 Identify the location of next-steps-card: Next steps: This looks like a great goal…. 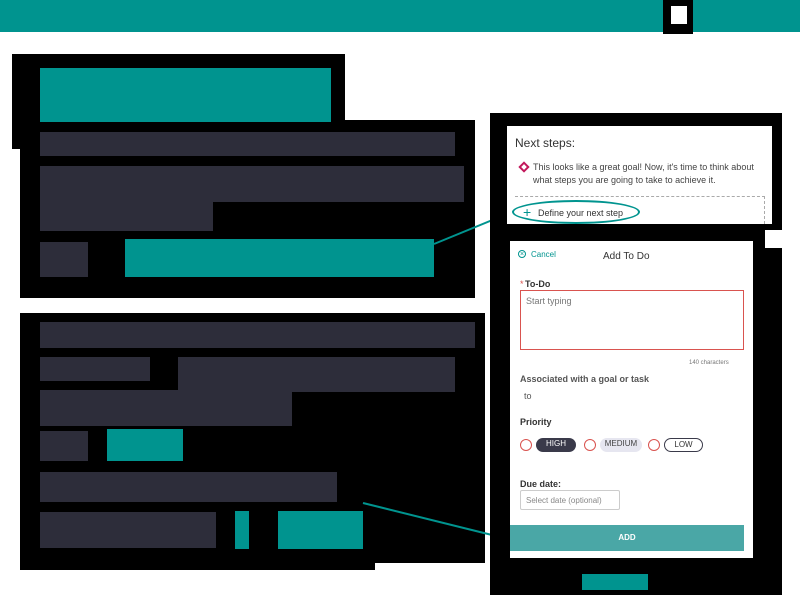
(639, 175).